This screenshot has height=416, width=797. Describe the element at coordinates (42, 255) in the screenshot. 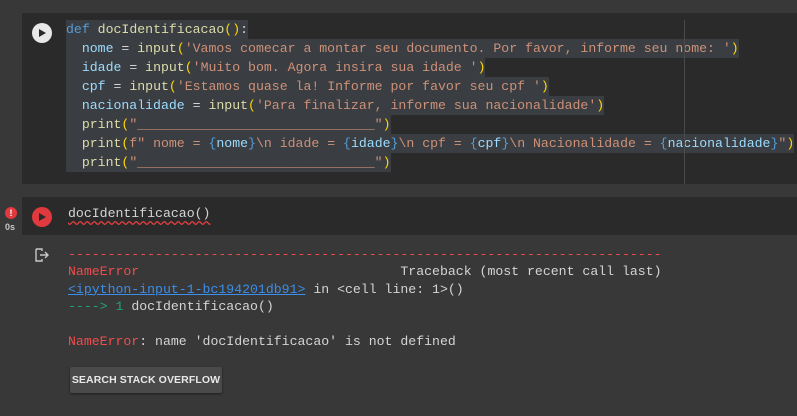

I see `output-menu-icon` at that location.